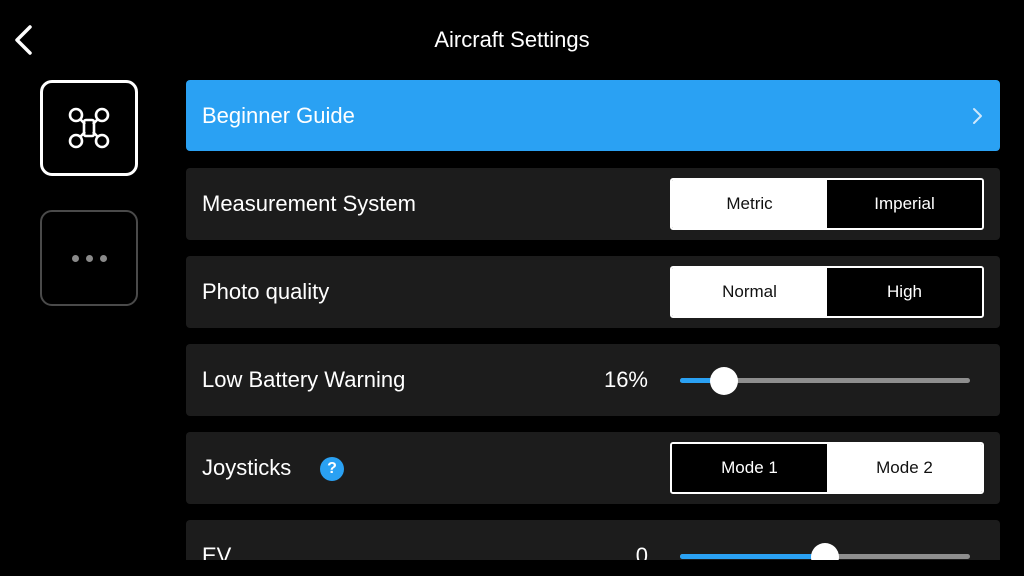 This screenshot has width=1024, height=576. Describe the element at coordinates (749, 204) in the screenshot. I see `metric-option: Metric` at that location.